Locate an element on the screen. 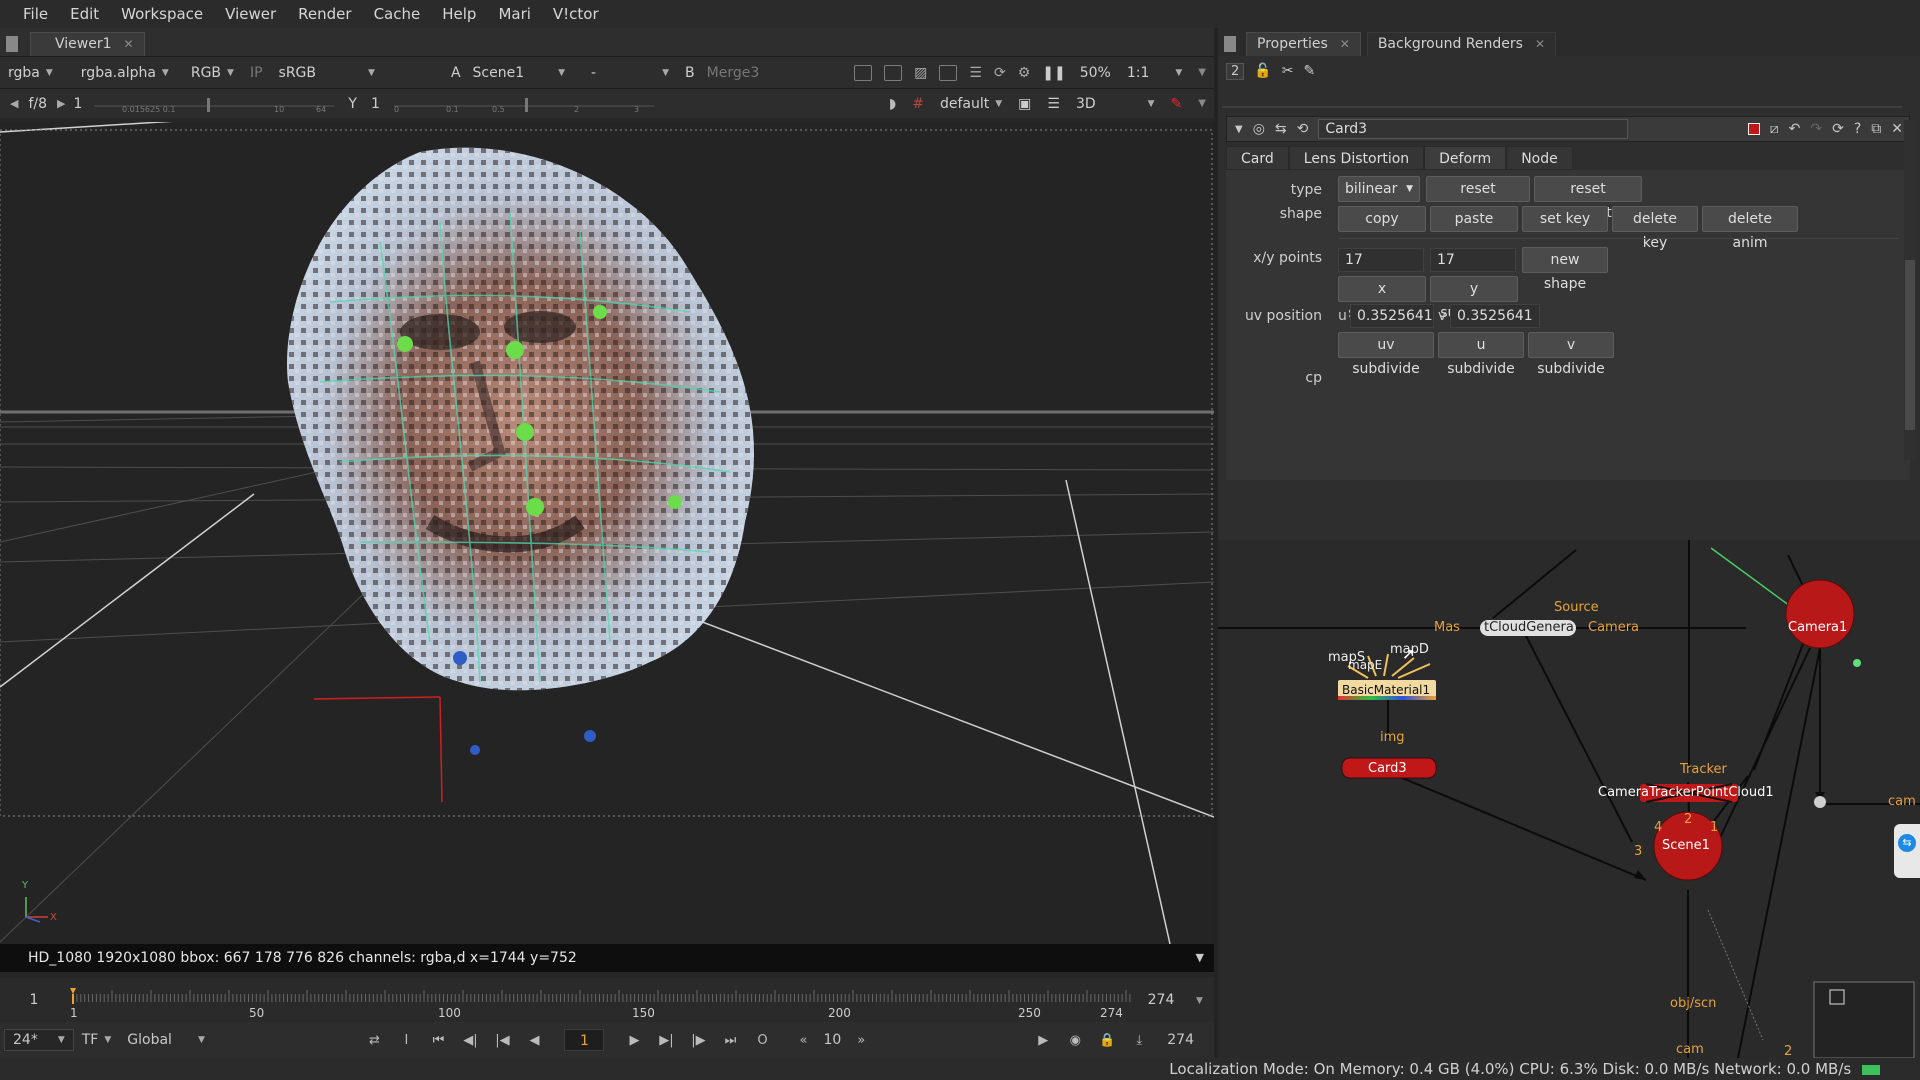 This screenshot has width=1920, height=1080. copy-button: copy is located at coordinates (1382, 219).